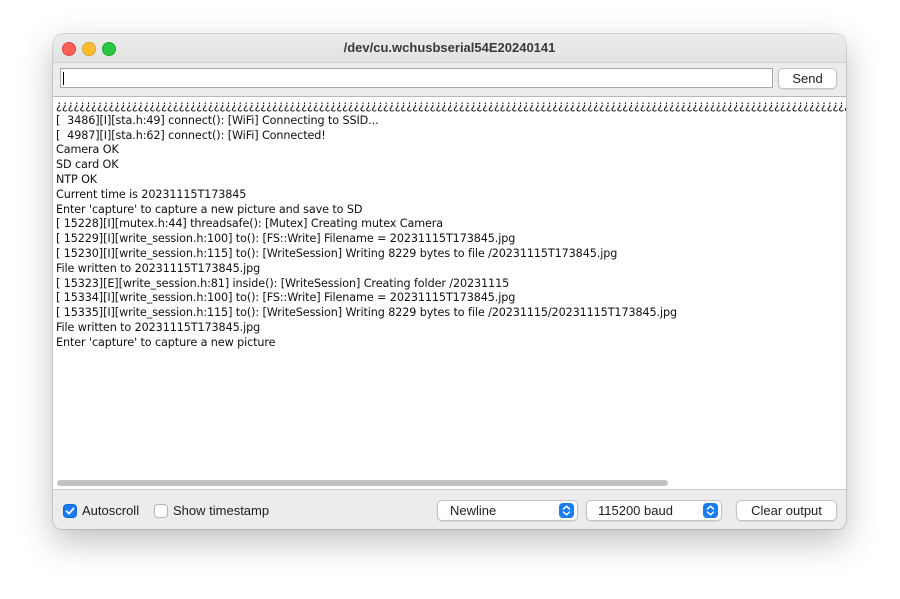 The image size is (900, 599). Describe the element at coordinates (63, 78) in the screenshot. I see `text-caret` at that location.